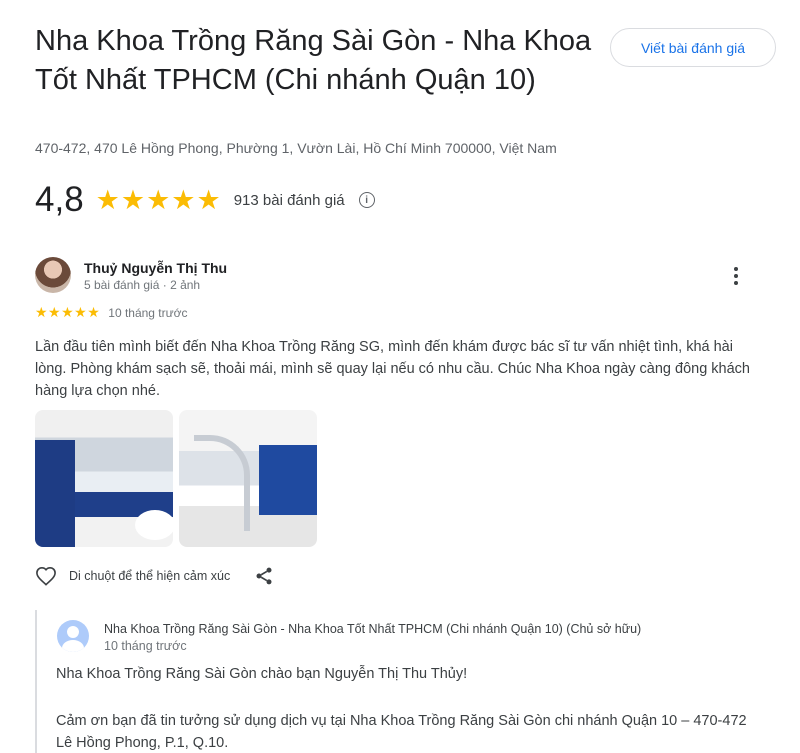 The width and height of the screenshot is (800, 753). I want to click on review-count-link: 913 bài đánh giá, so click(289, 200).